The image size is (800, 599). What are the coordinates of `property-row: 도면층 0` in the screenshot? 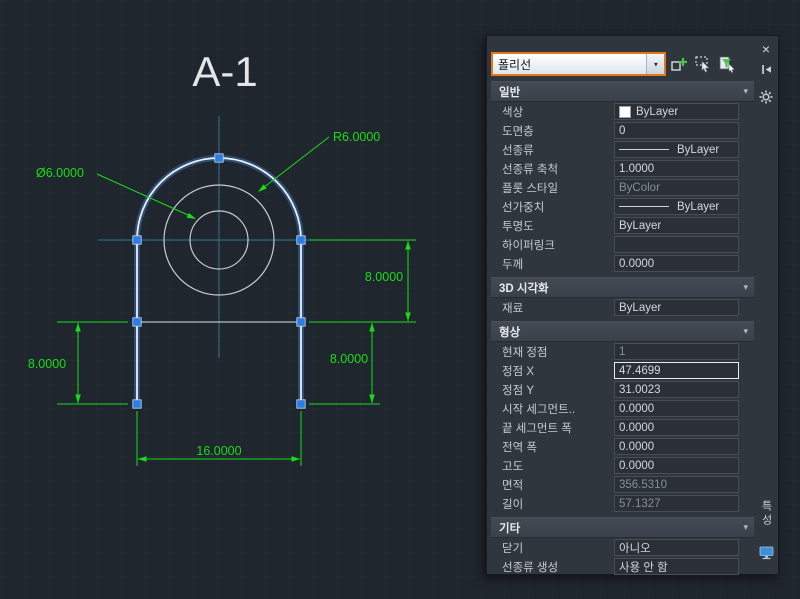 It's located at (622, 130).